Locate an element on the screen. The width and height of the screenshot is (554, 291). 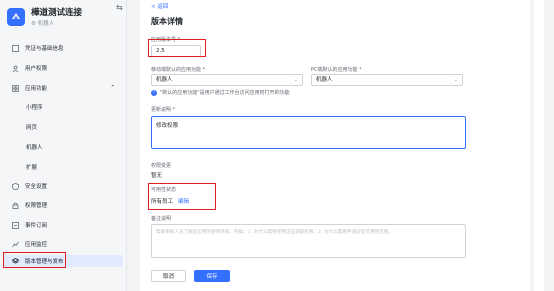
nav-item-label: 应用监控 is located at coordinates (36, 245).